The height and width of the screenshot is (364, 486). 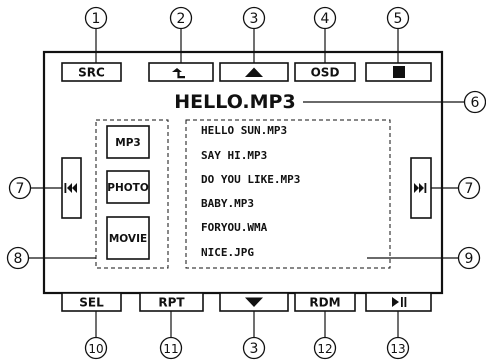 I want to click on file-list-item: DO YOU LIKE.MP3, so click(x=250, y=179).